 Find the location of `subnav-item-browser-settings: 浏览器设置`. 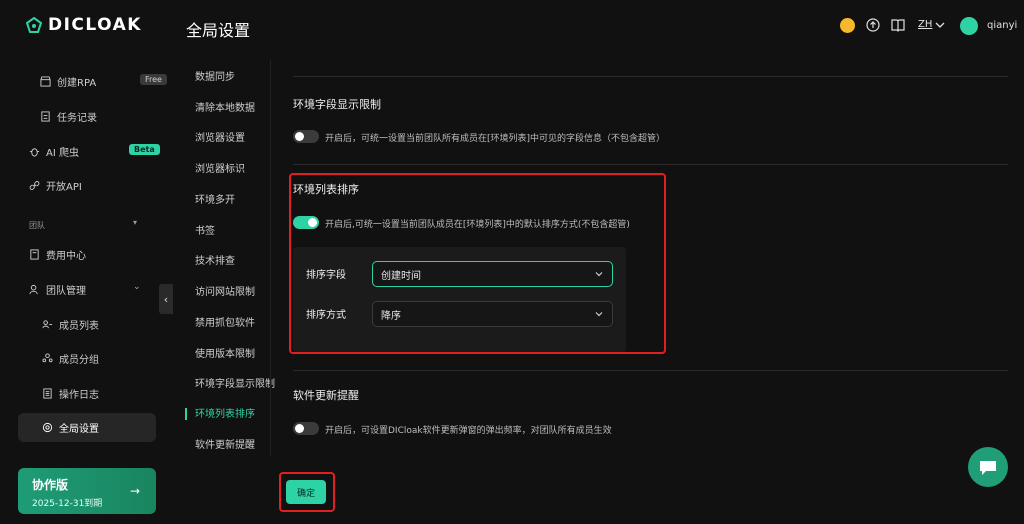

subnav-item-browser-settings: 浏览器设置 is located at coordinates (220, 139).